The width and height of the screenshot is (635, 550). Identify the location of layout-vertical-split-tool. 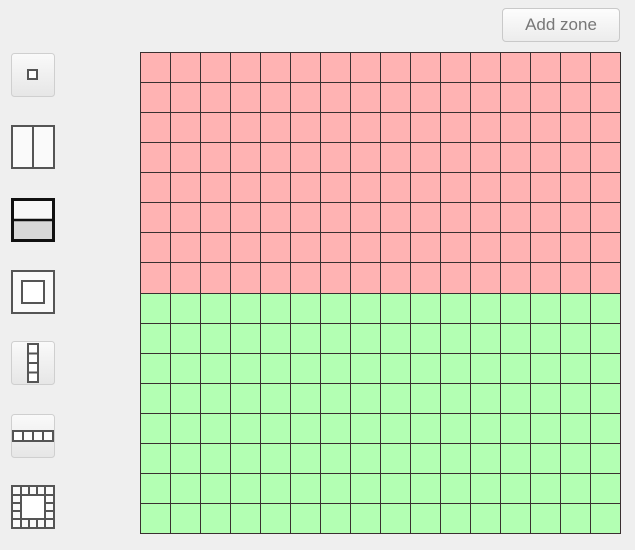
(33, 147).